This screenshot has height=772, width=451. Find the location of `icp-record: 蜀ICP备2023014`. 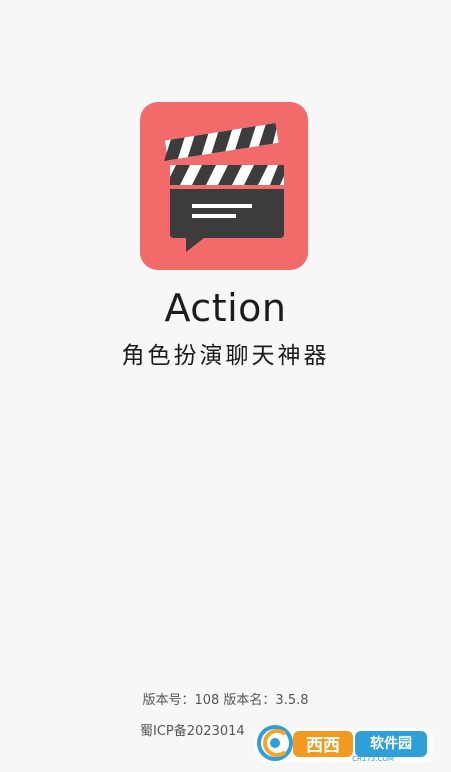

icp-record: 蜀ICP备2023014 is located at coordinates (192, 731).